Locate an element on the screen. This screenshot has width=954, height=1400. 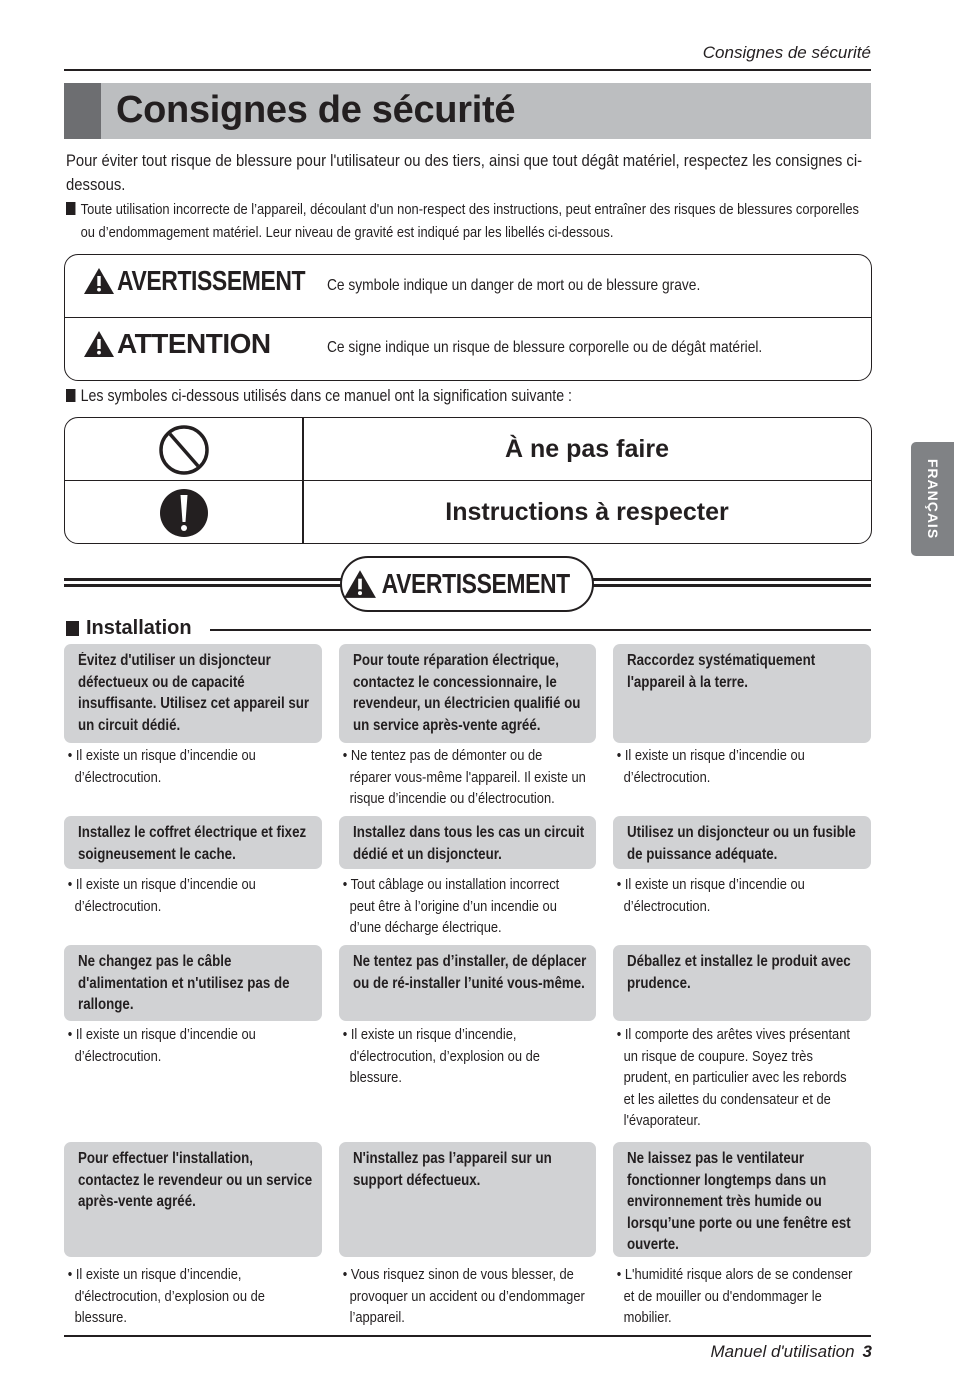
instruction-title-line: dédié et un disjoncteur. is located at coordinates (427, 854).